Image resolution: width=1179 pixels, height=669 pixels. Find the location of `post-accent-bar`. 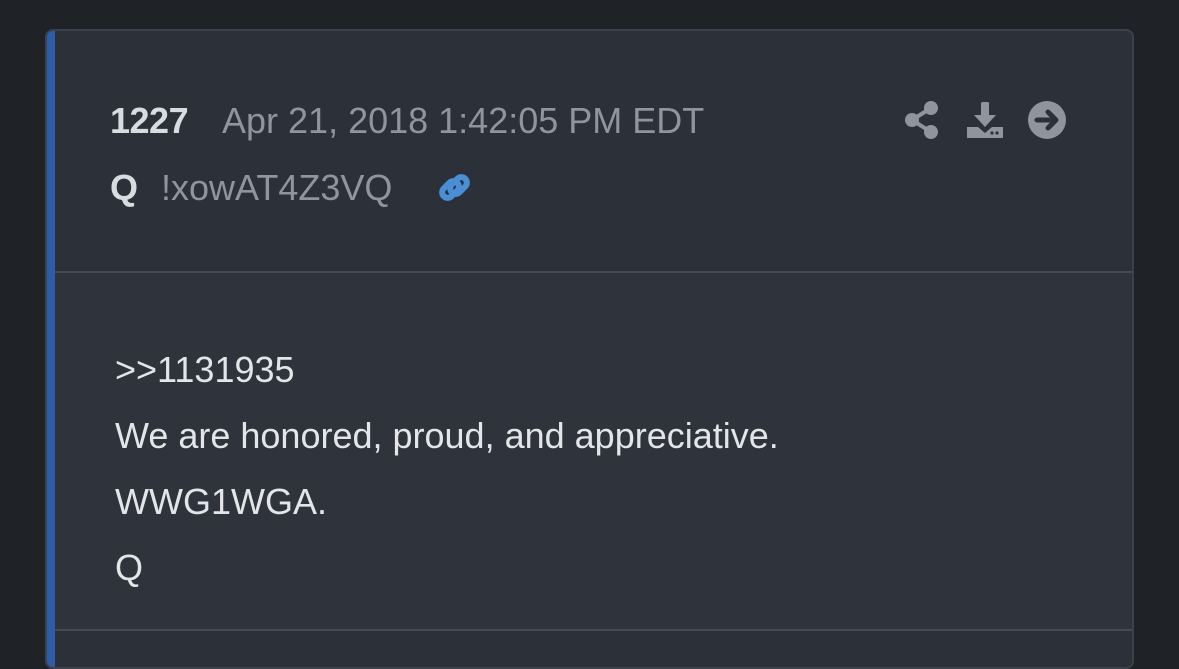

post-accent-bar is located at coordinates (51, 349).